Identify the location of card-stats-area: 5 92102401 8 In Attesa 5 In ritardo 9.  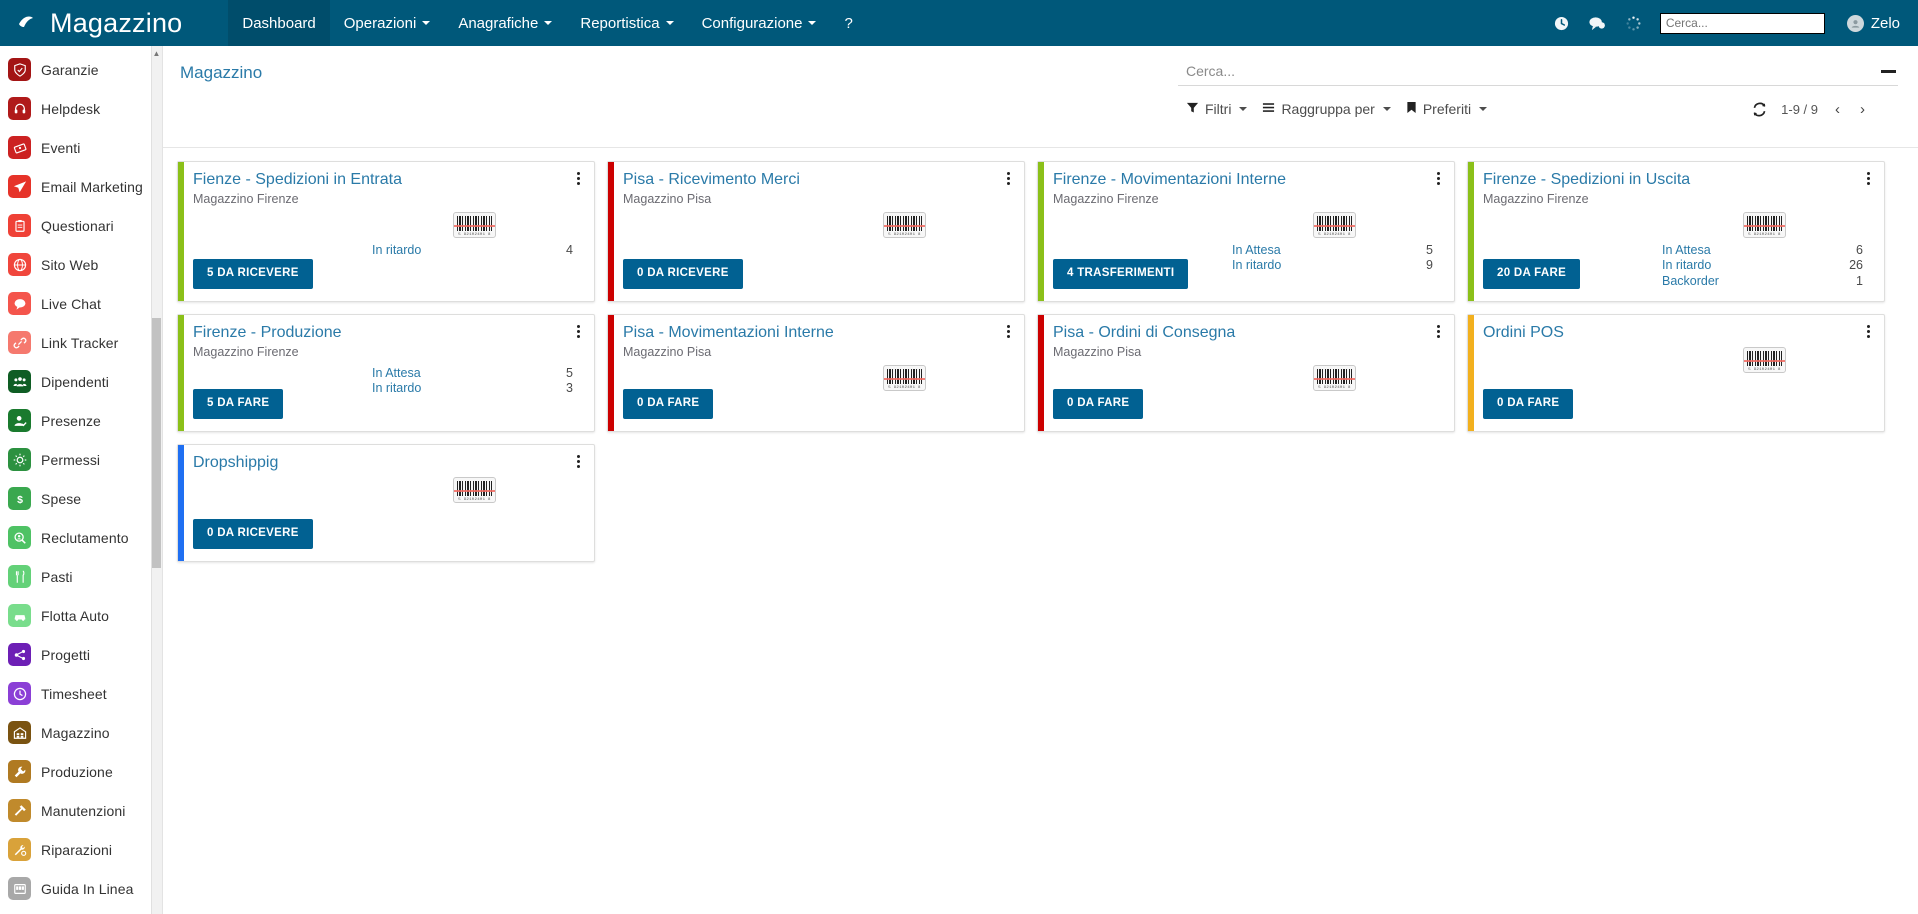
(1334, 250).